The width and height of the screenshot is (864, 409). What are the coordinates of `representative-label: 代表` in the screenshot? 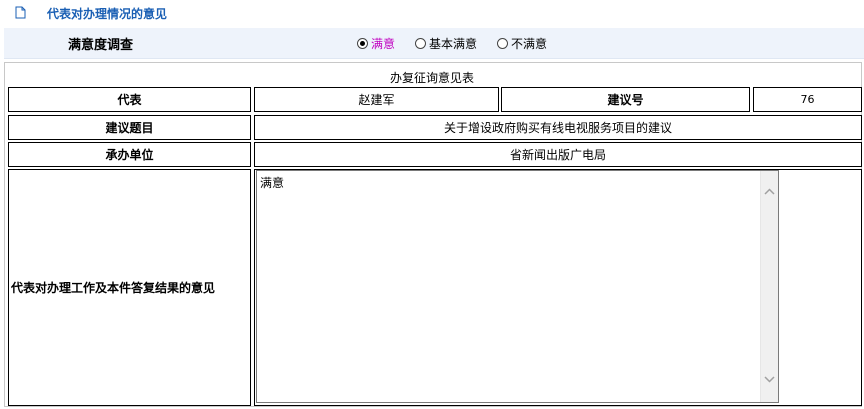 It's located at (129, 99).